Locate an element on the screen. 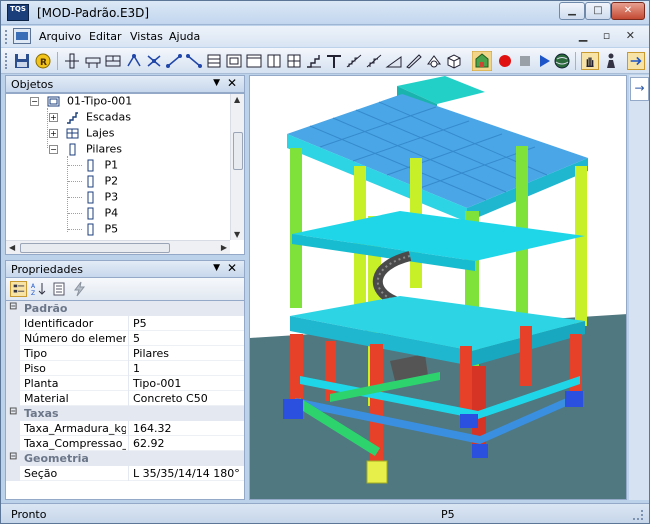  ramp2-icon is located at coordinates (414, 61).